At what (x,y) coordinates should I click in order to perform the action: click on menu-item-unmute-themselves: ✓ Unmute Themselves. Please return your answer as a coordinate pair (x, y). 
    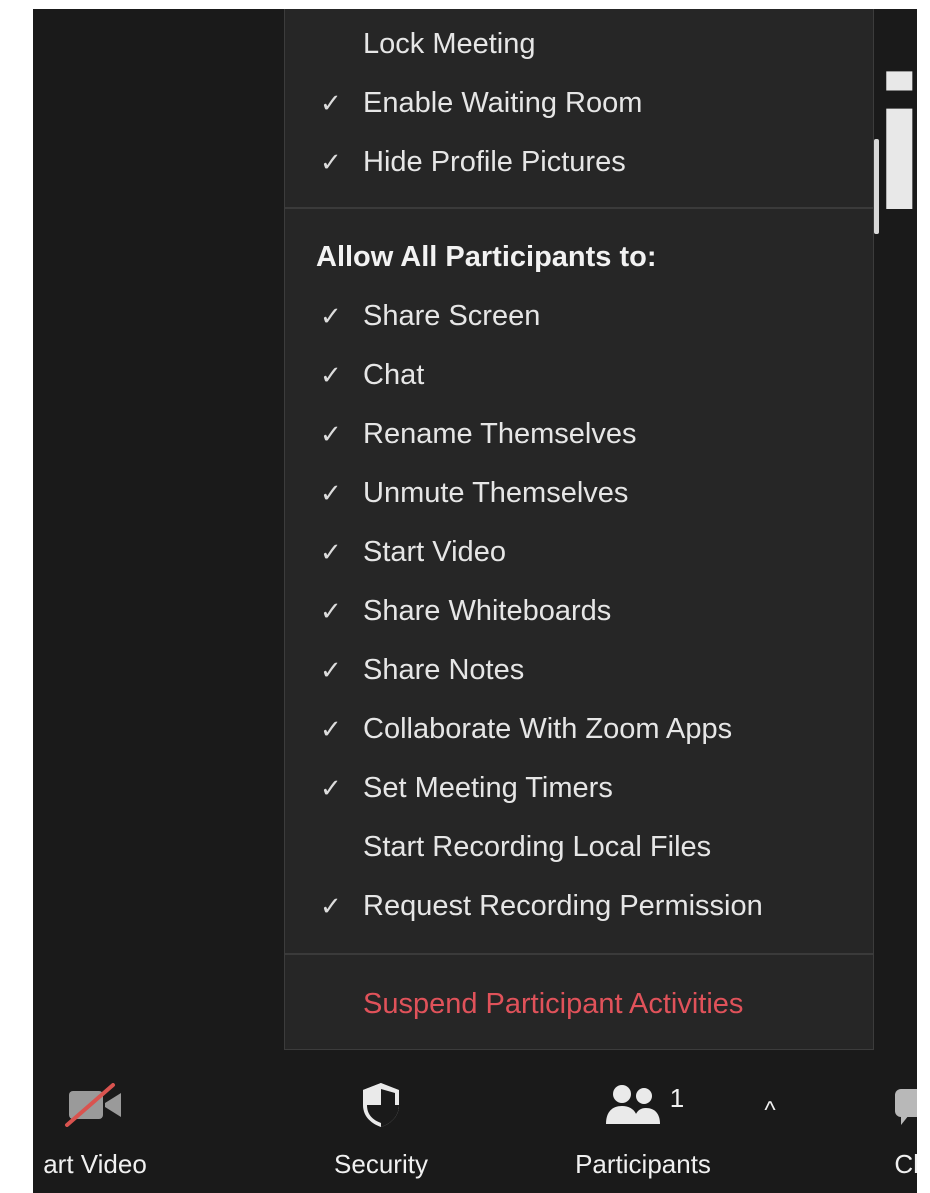
    Looking at the image, I should click on (579, 493).